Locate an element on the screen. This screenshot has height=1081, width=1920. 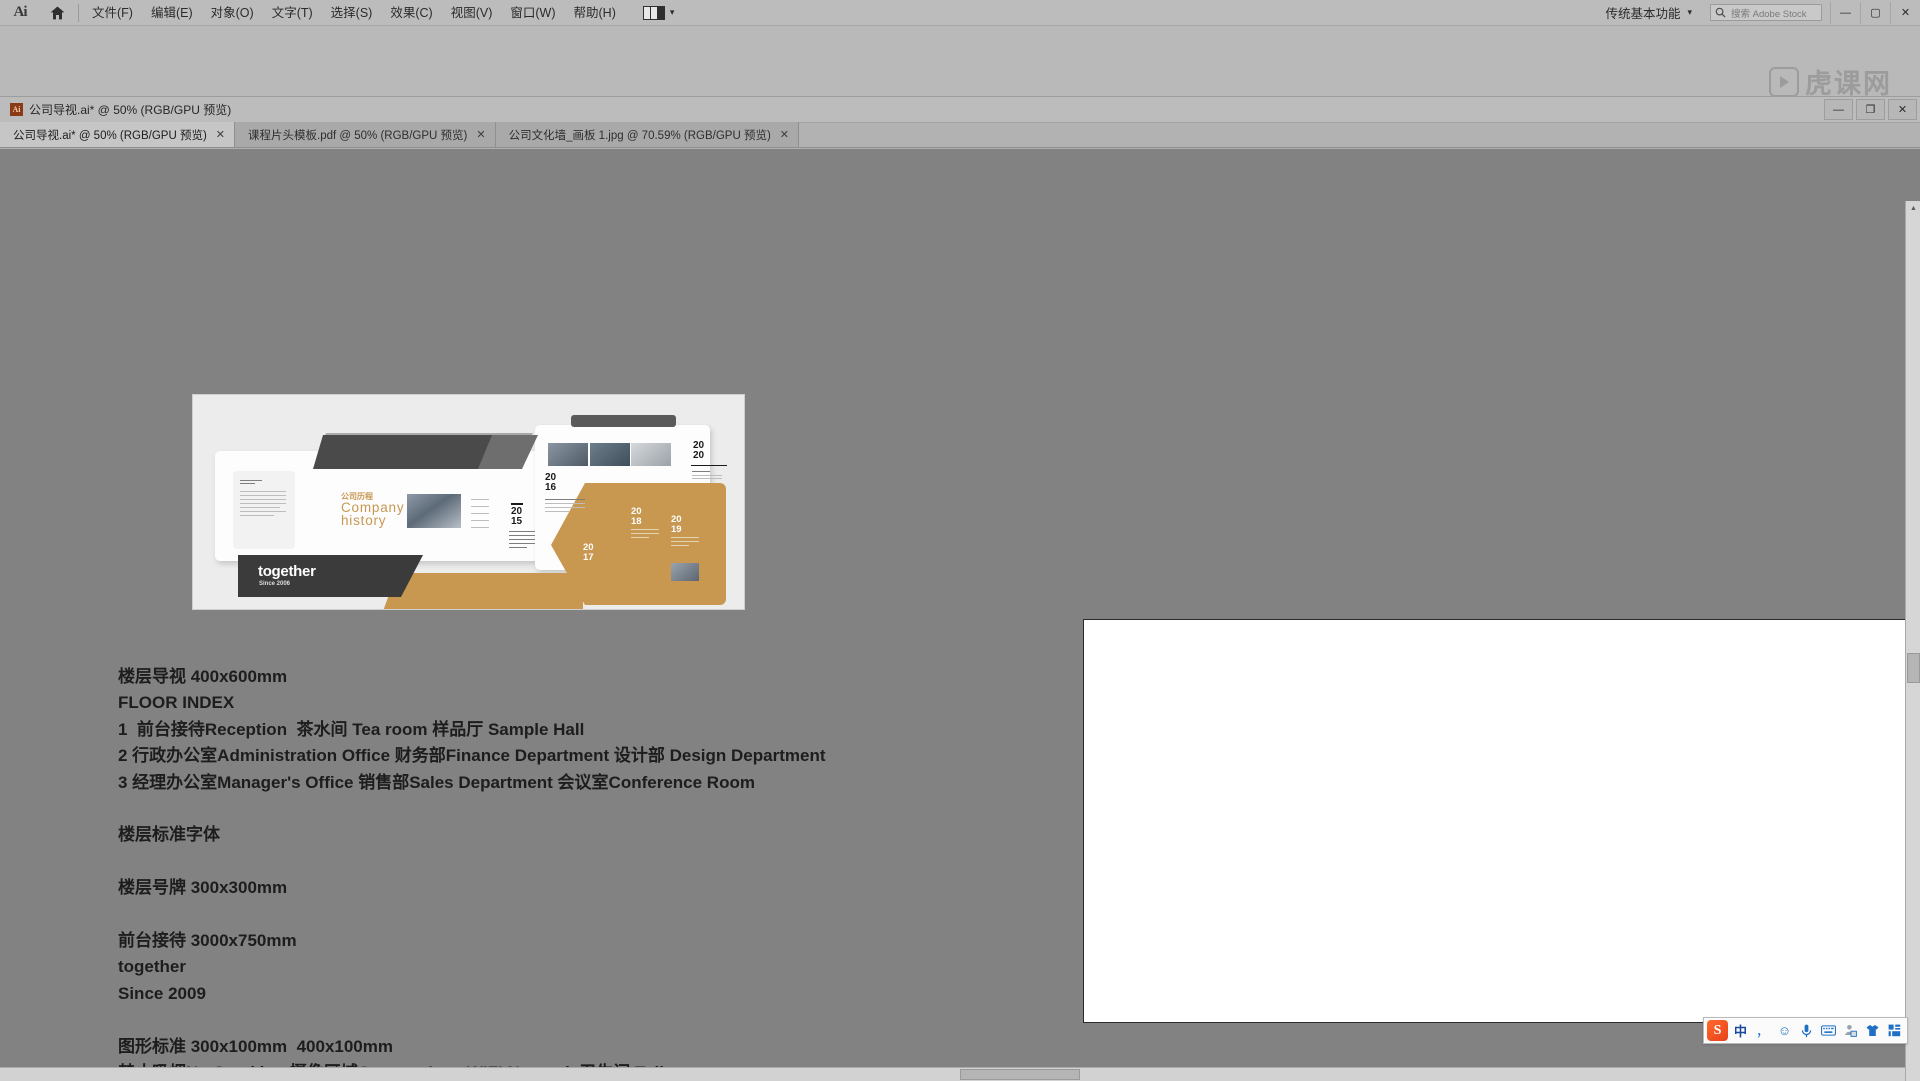
vertical-scrollbar: ▲ ▼ is located at coordinates (1912, 641).